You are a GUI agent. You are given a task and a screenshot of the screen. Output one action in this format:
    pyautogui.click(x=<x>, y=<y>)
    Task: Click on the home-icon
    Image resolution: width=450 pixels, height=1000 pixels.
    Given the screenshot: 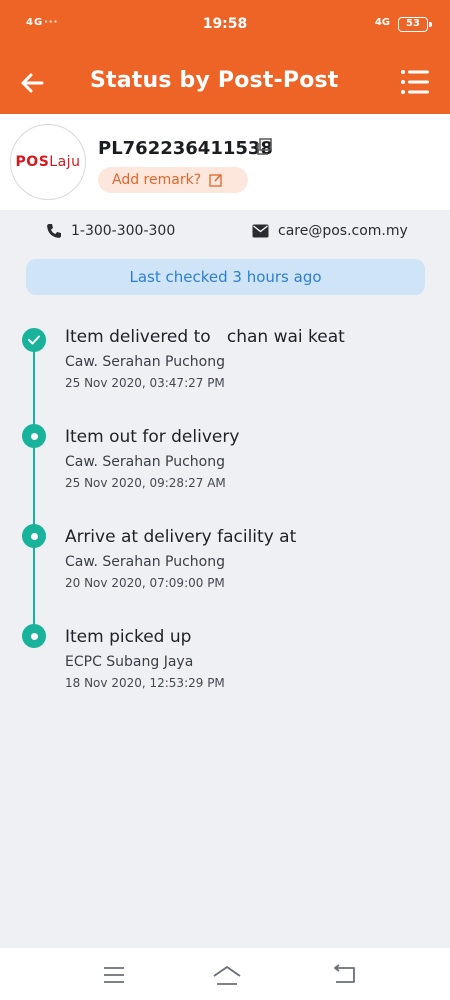 What is the action you would take?
    pyautogui.click(x=227, y=975)
    